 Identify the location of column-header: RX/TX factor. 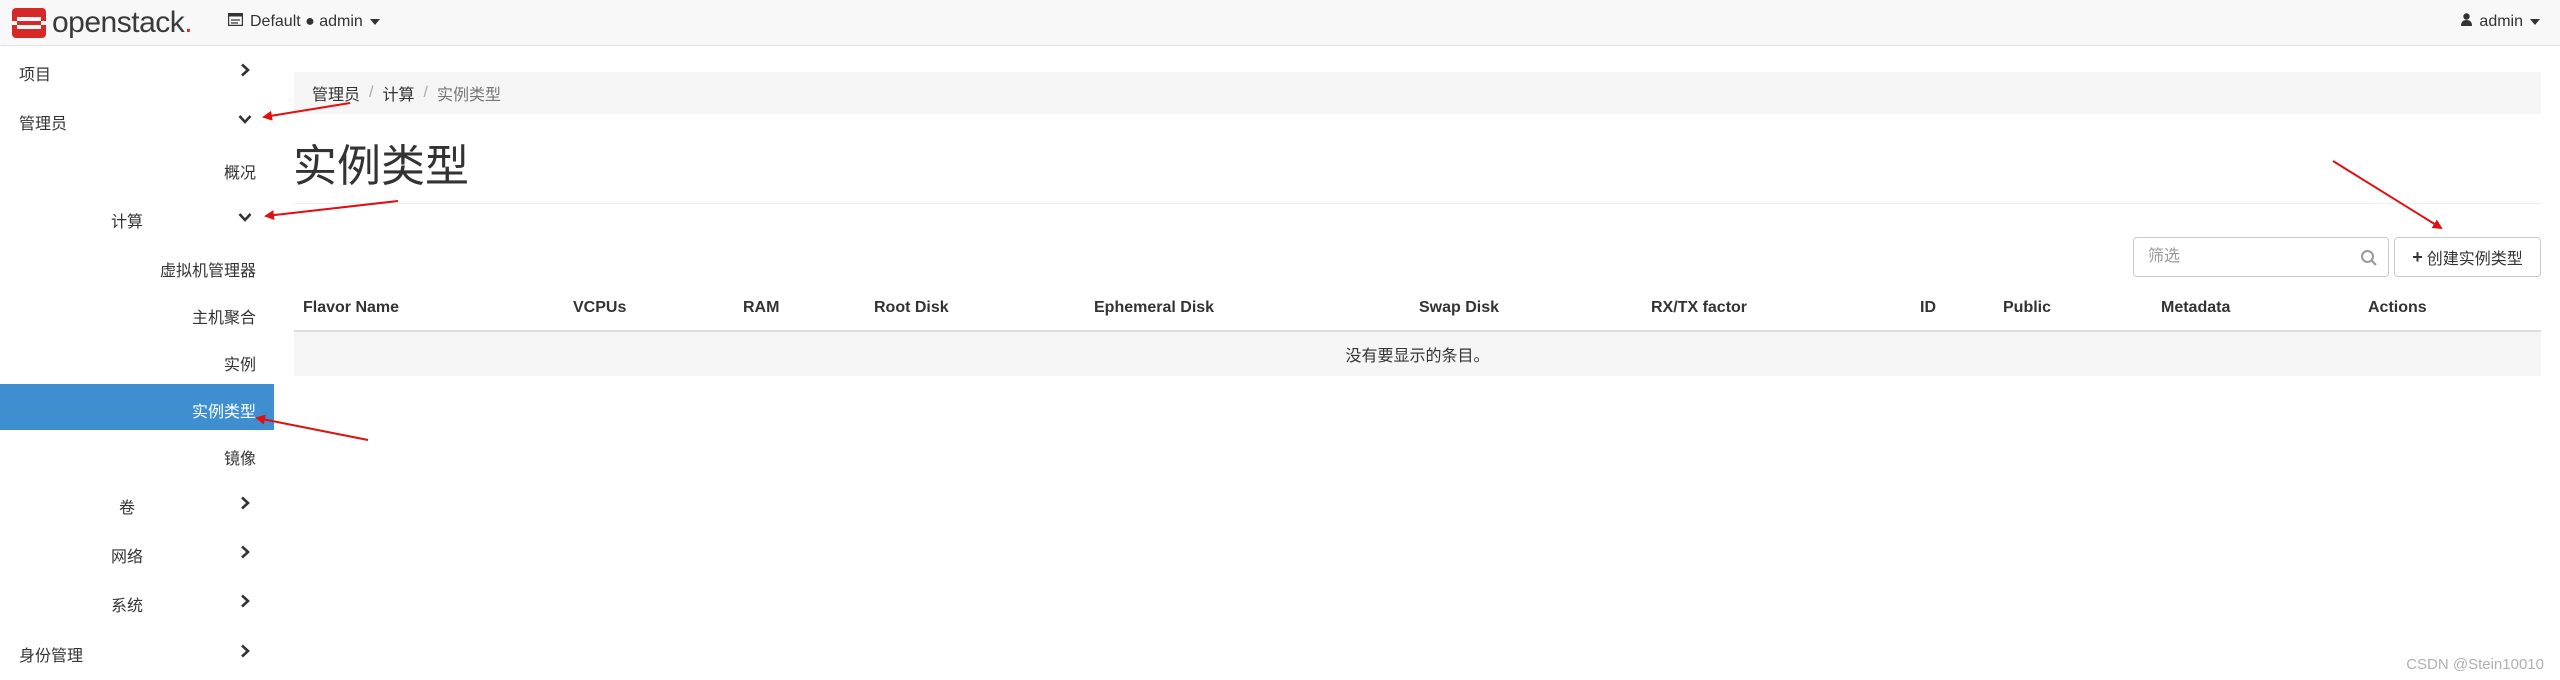
(1699, 308).